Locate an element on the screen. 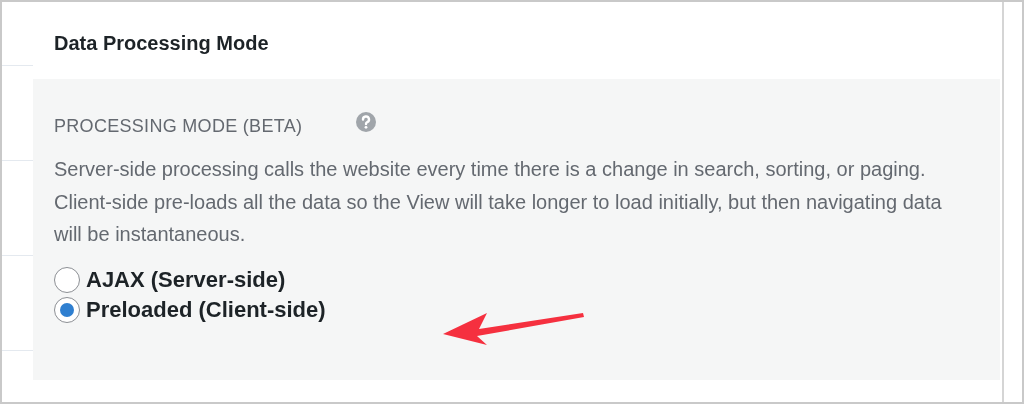 The image size is (1024, 404). section-title: Data Processing Mode is located at coordinates (161, 43).